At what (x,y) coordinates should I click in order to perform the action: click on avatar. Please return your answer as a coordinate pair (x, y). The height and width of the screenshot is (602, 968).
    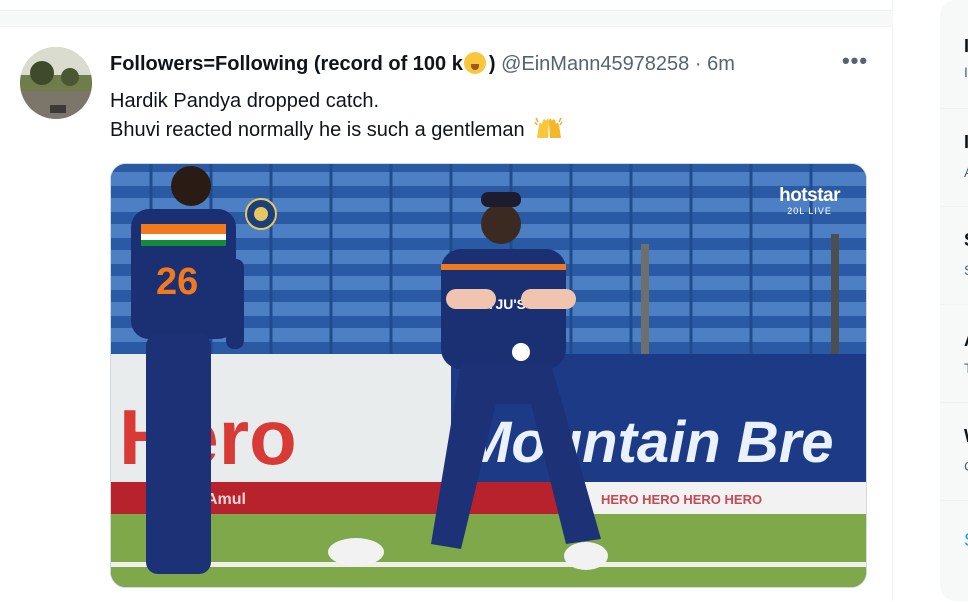
    Looking at the image, I should click on (56, 83).